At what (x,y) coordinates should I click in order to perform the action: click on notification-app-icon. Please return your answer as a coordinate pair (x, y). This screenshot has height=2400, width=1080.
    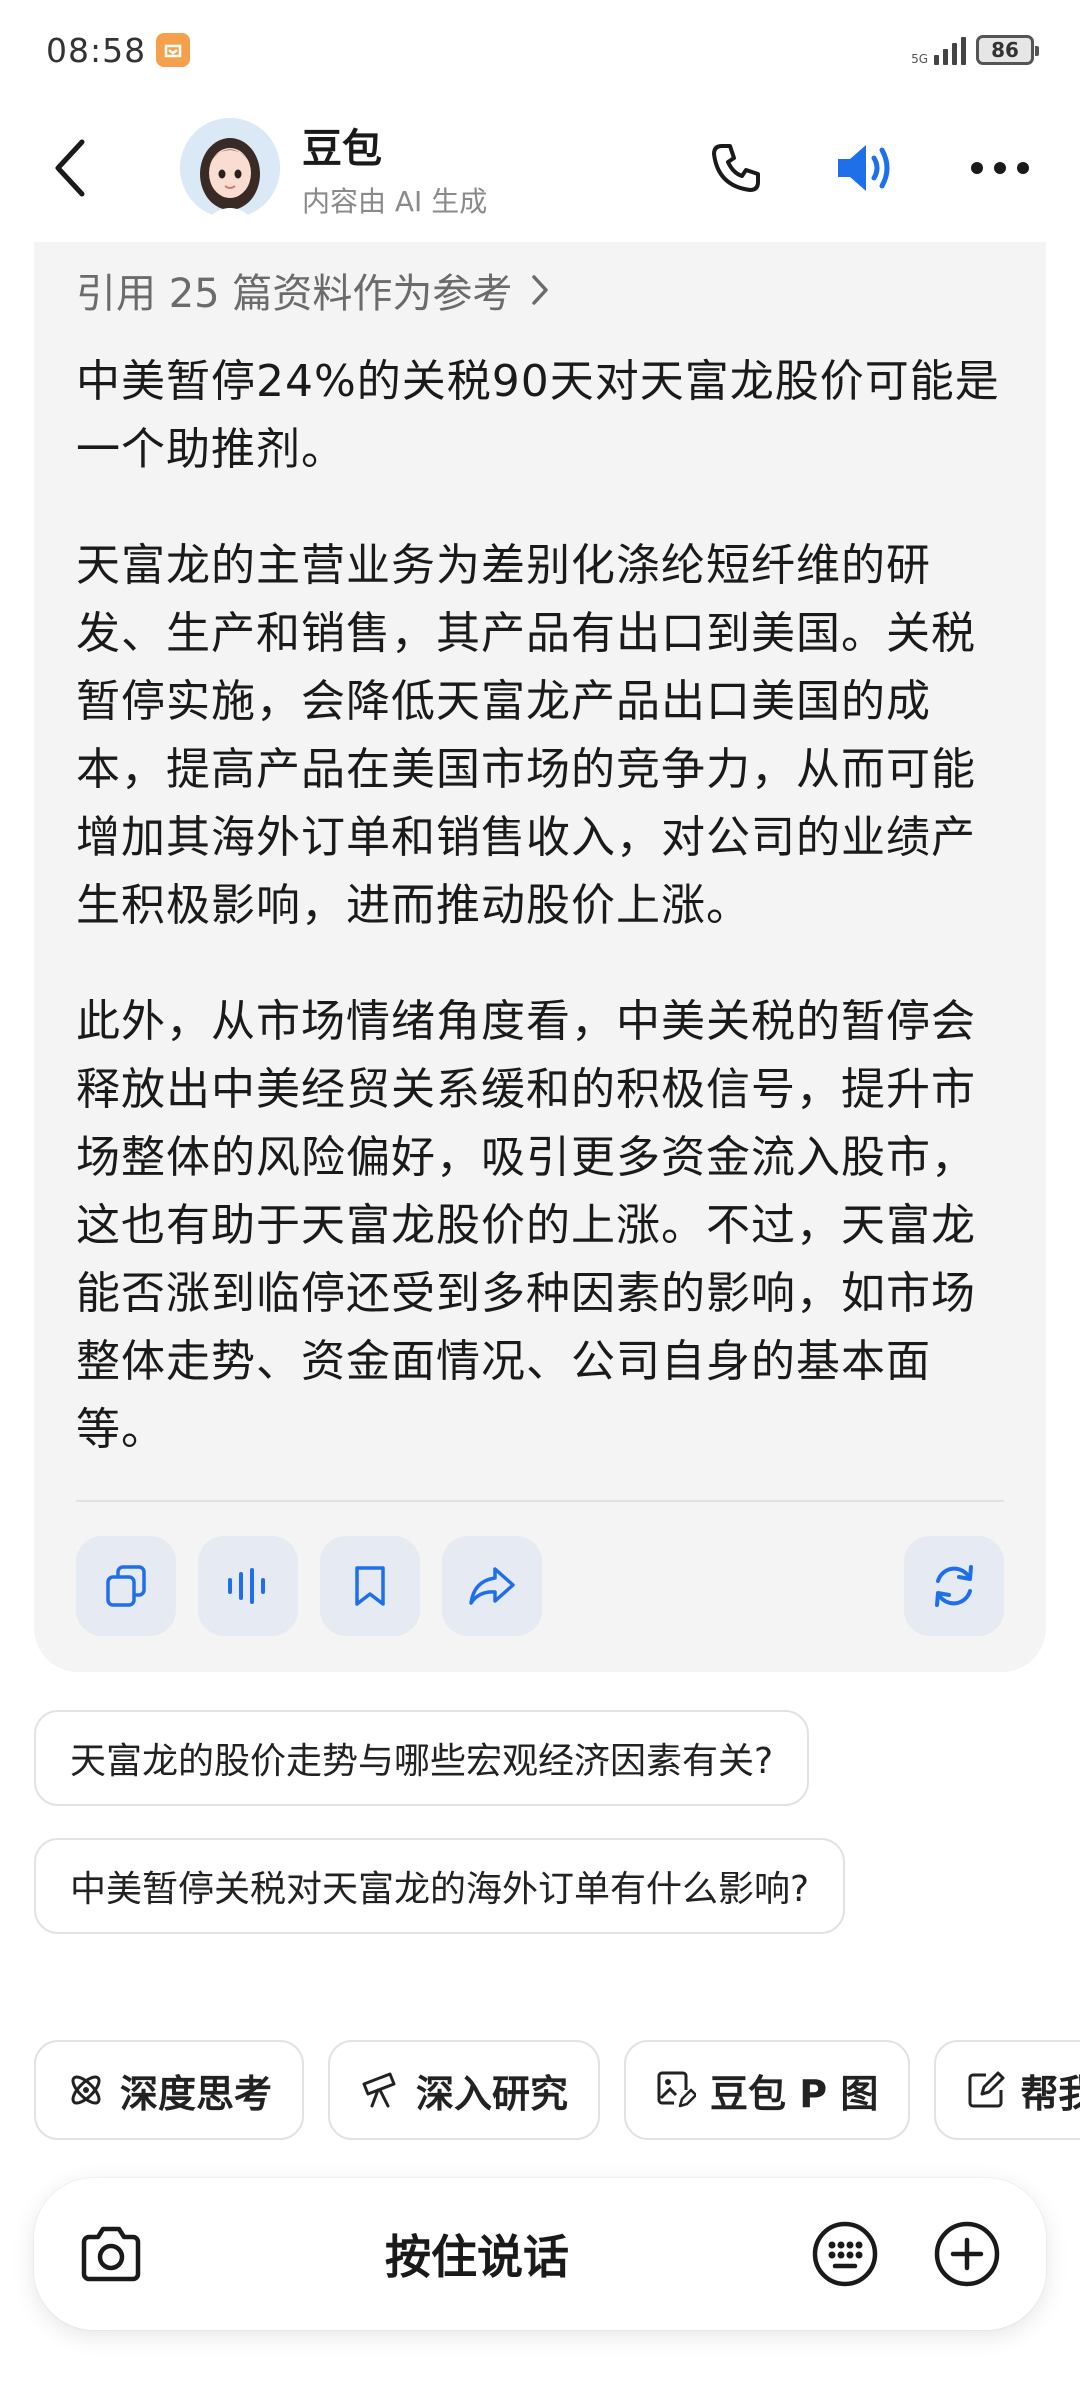
    Looking at the image, I should click on (173, 50).